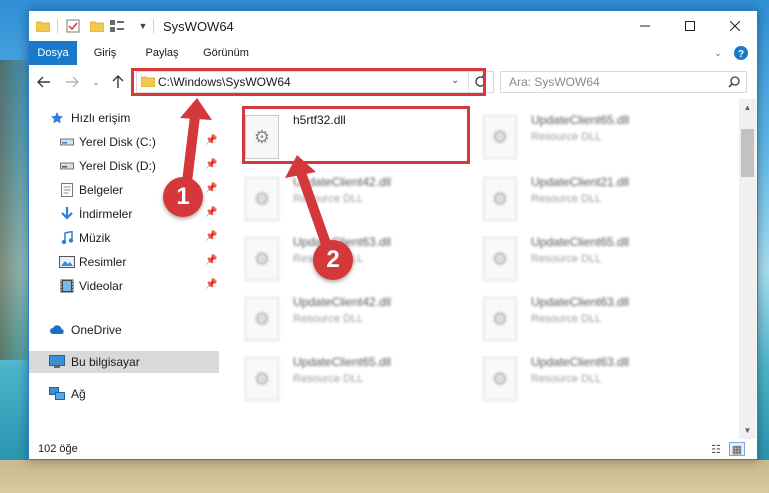 The height and width of the screenshot is (493, 769). I want to click on sidebar-item-music: Müzik 📌, so click(124, 238).